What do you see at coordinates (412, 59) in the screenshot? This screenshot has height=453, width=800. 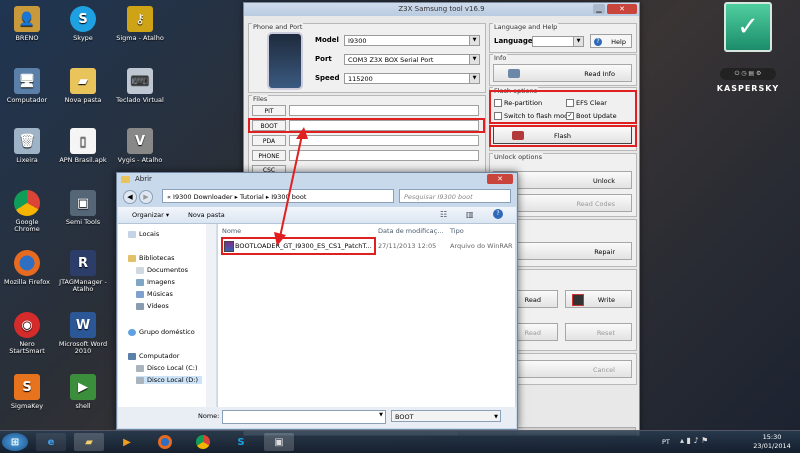 I see `port-select: COM3 Z3X BOX Serial Port ▼` at bounding box center [412, 59].